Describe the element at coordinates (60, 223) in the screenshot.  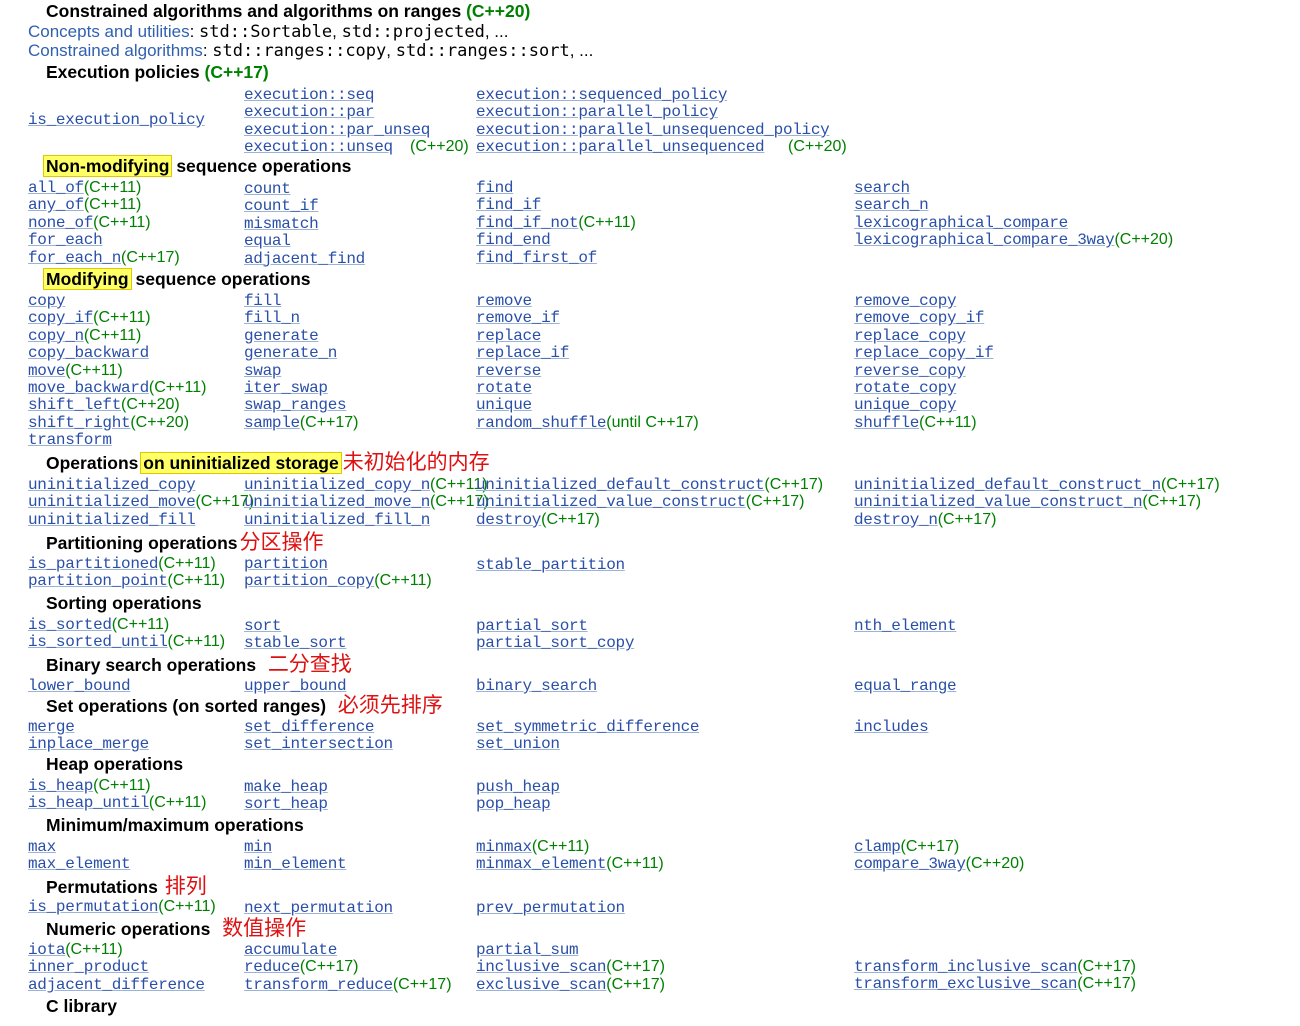
I see `algorithm-link: none_of` at that location.